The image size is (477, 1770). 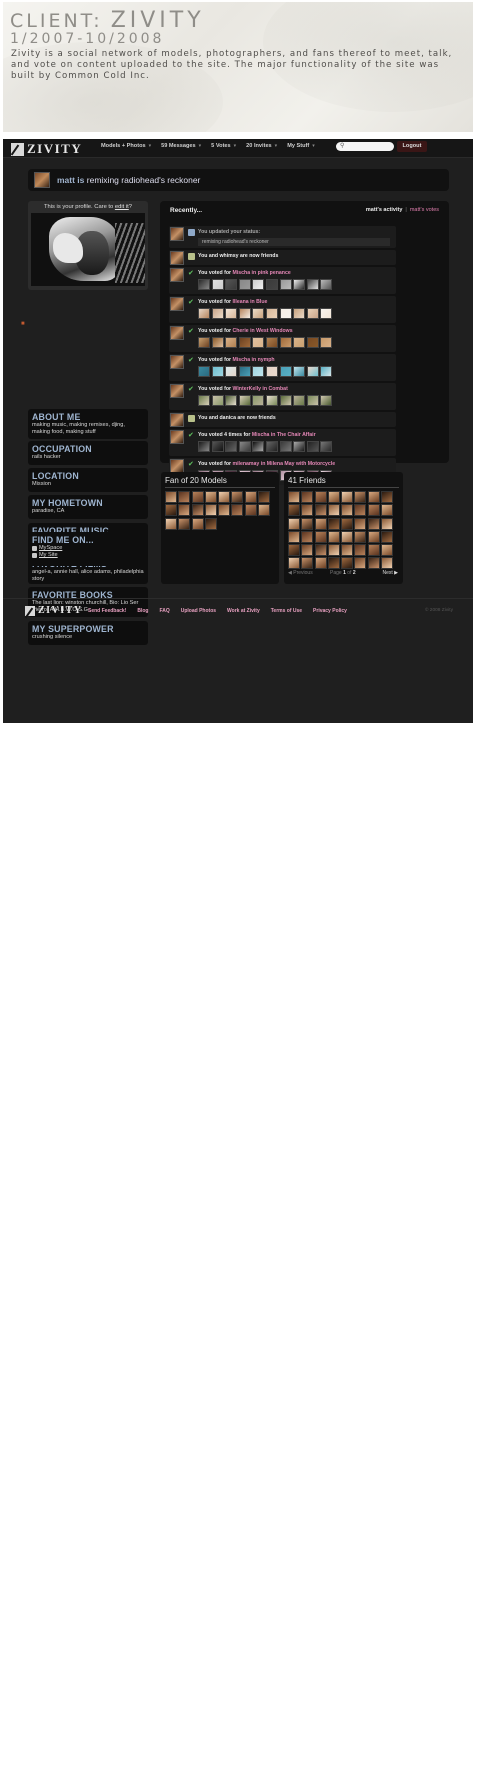 What do you see at coordinates (181, 146) in the screenshot?
I see `nav-item: 59 Messages ▾` at bounding box center [181, 146].